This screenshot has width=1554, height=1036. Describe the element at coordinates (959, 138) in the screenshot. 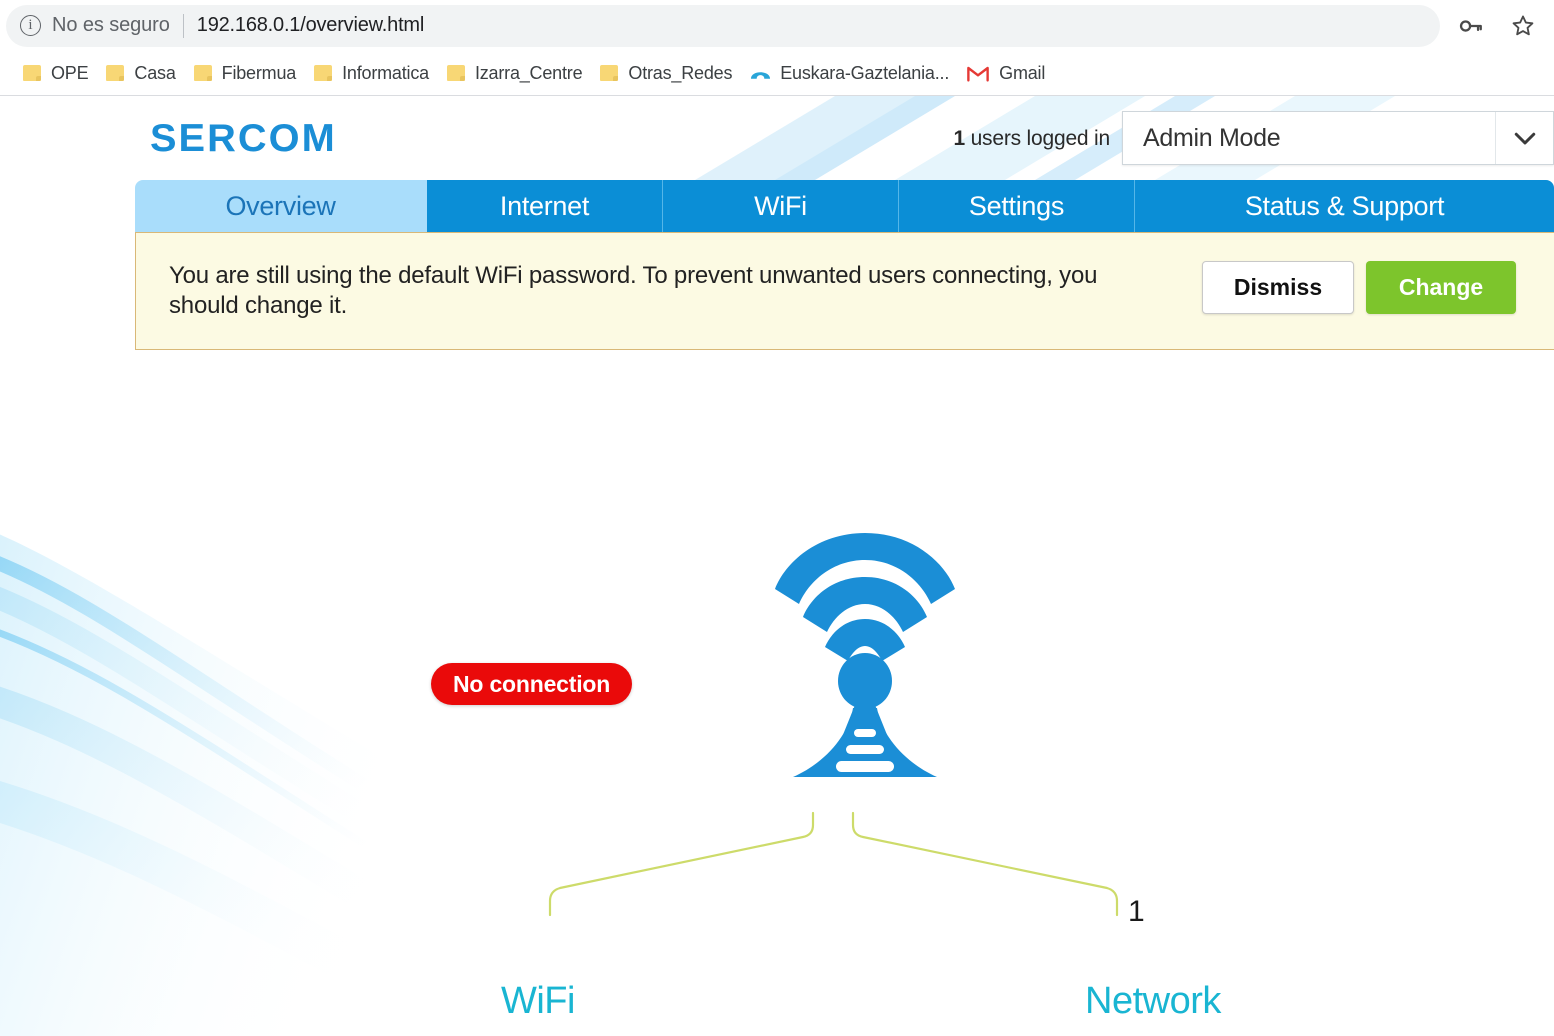

I see `users-count: 1` at that location.